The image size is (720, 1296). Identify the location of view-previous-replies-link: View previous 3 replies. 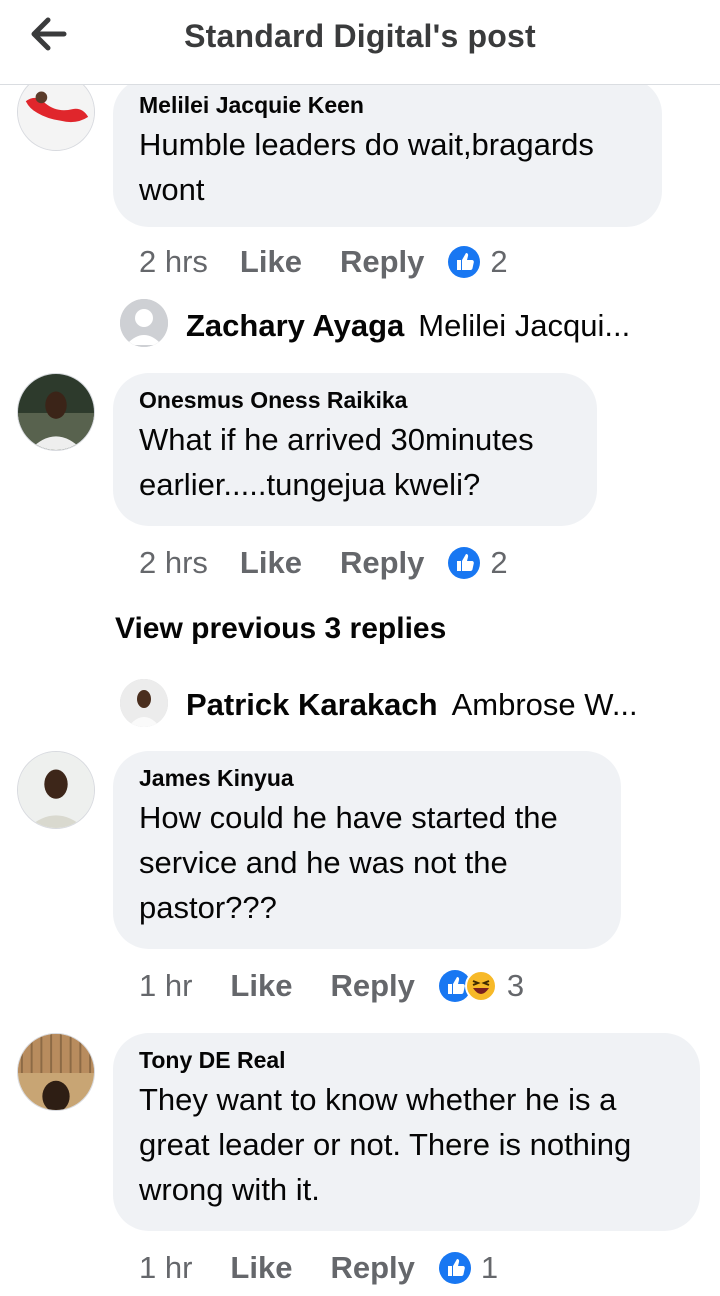
(280, 629).